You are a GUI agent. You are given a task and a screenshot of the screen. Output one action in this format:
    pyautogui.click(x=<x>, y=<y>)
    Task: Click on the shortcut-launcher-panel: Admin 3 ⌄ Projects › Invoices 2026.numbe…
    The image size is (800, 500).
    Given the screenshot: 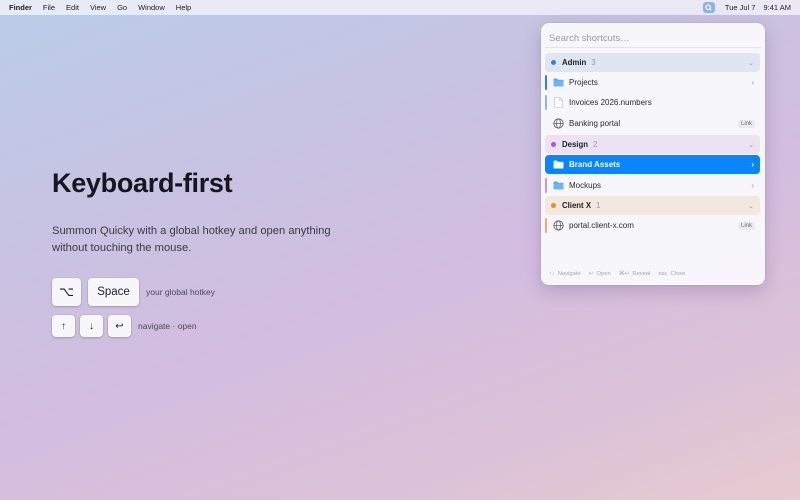 What is the action you would take?
    pyautogui.click(x=653, y=154)
    